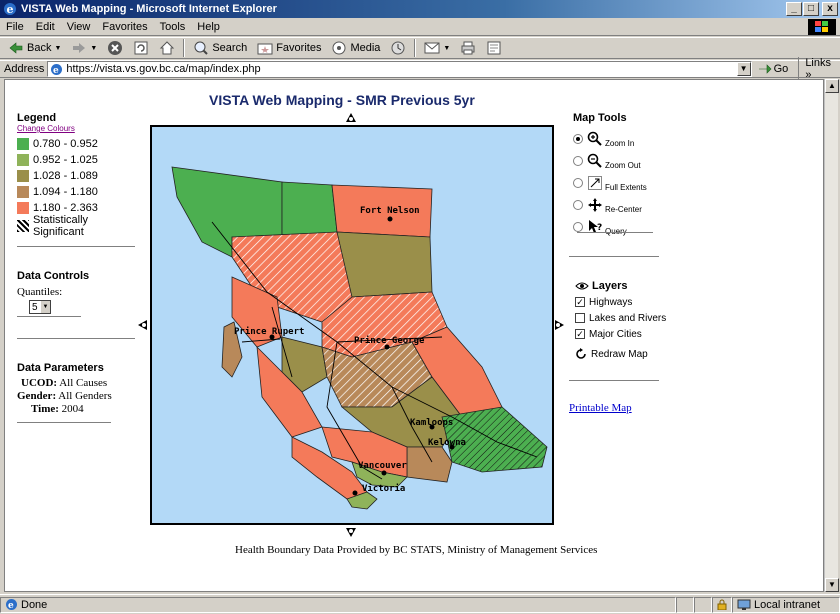 This screenshot has width=840, height=614. What do you see at coordinates (351, 118) in the screenshot?
I see `pan-north-icon` at bounding box center [351, 118].